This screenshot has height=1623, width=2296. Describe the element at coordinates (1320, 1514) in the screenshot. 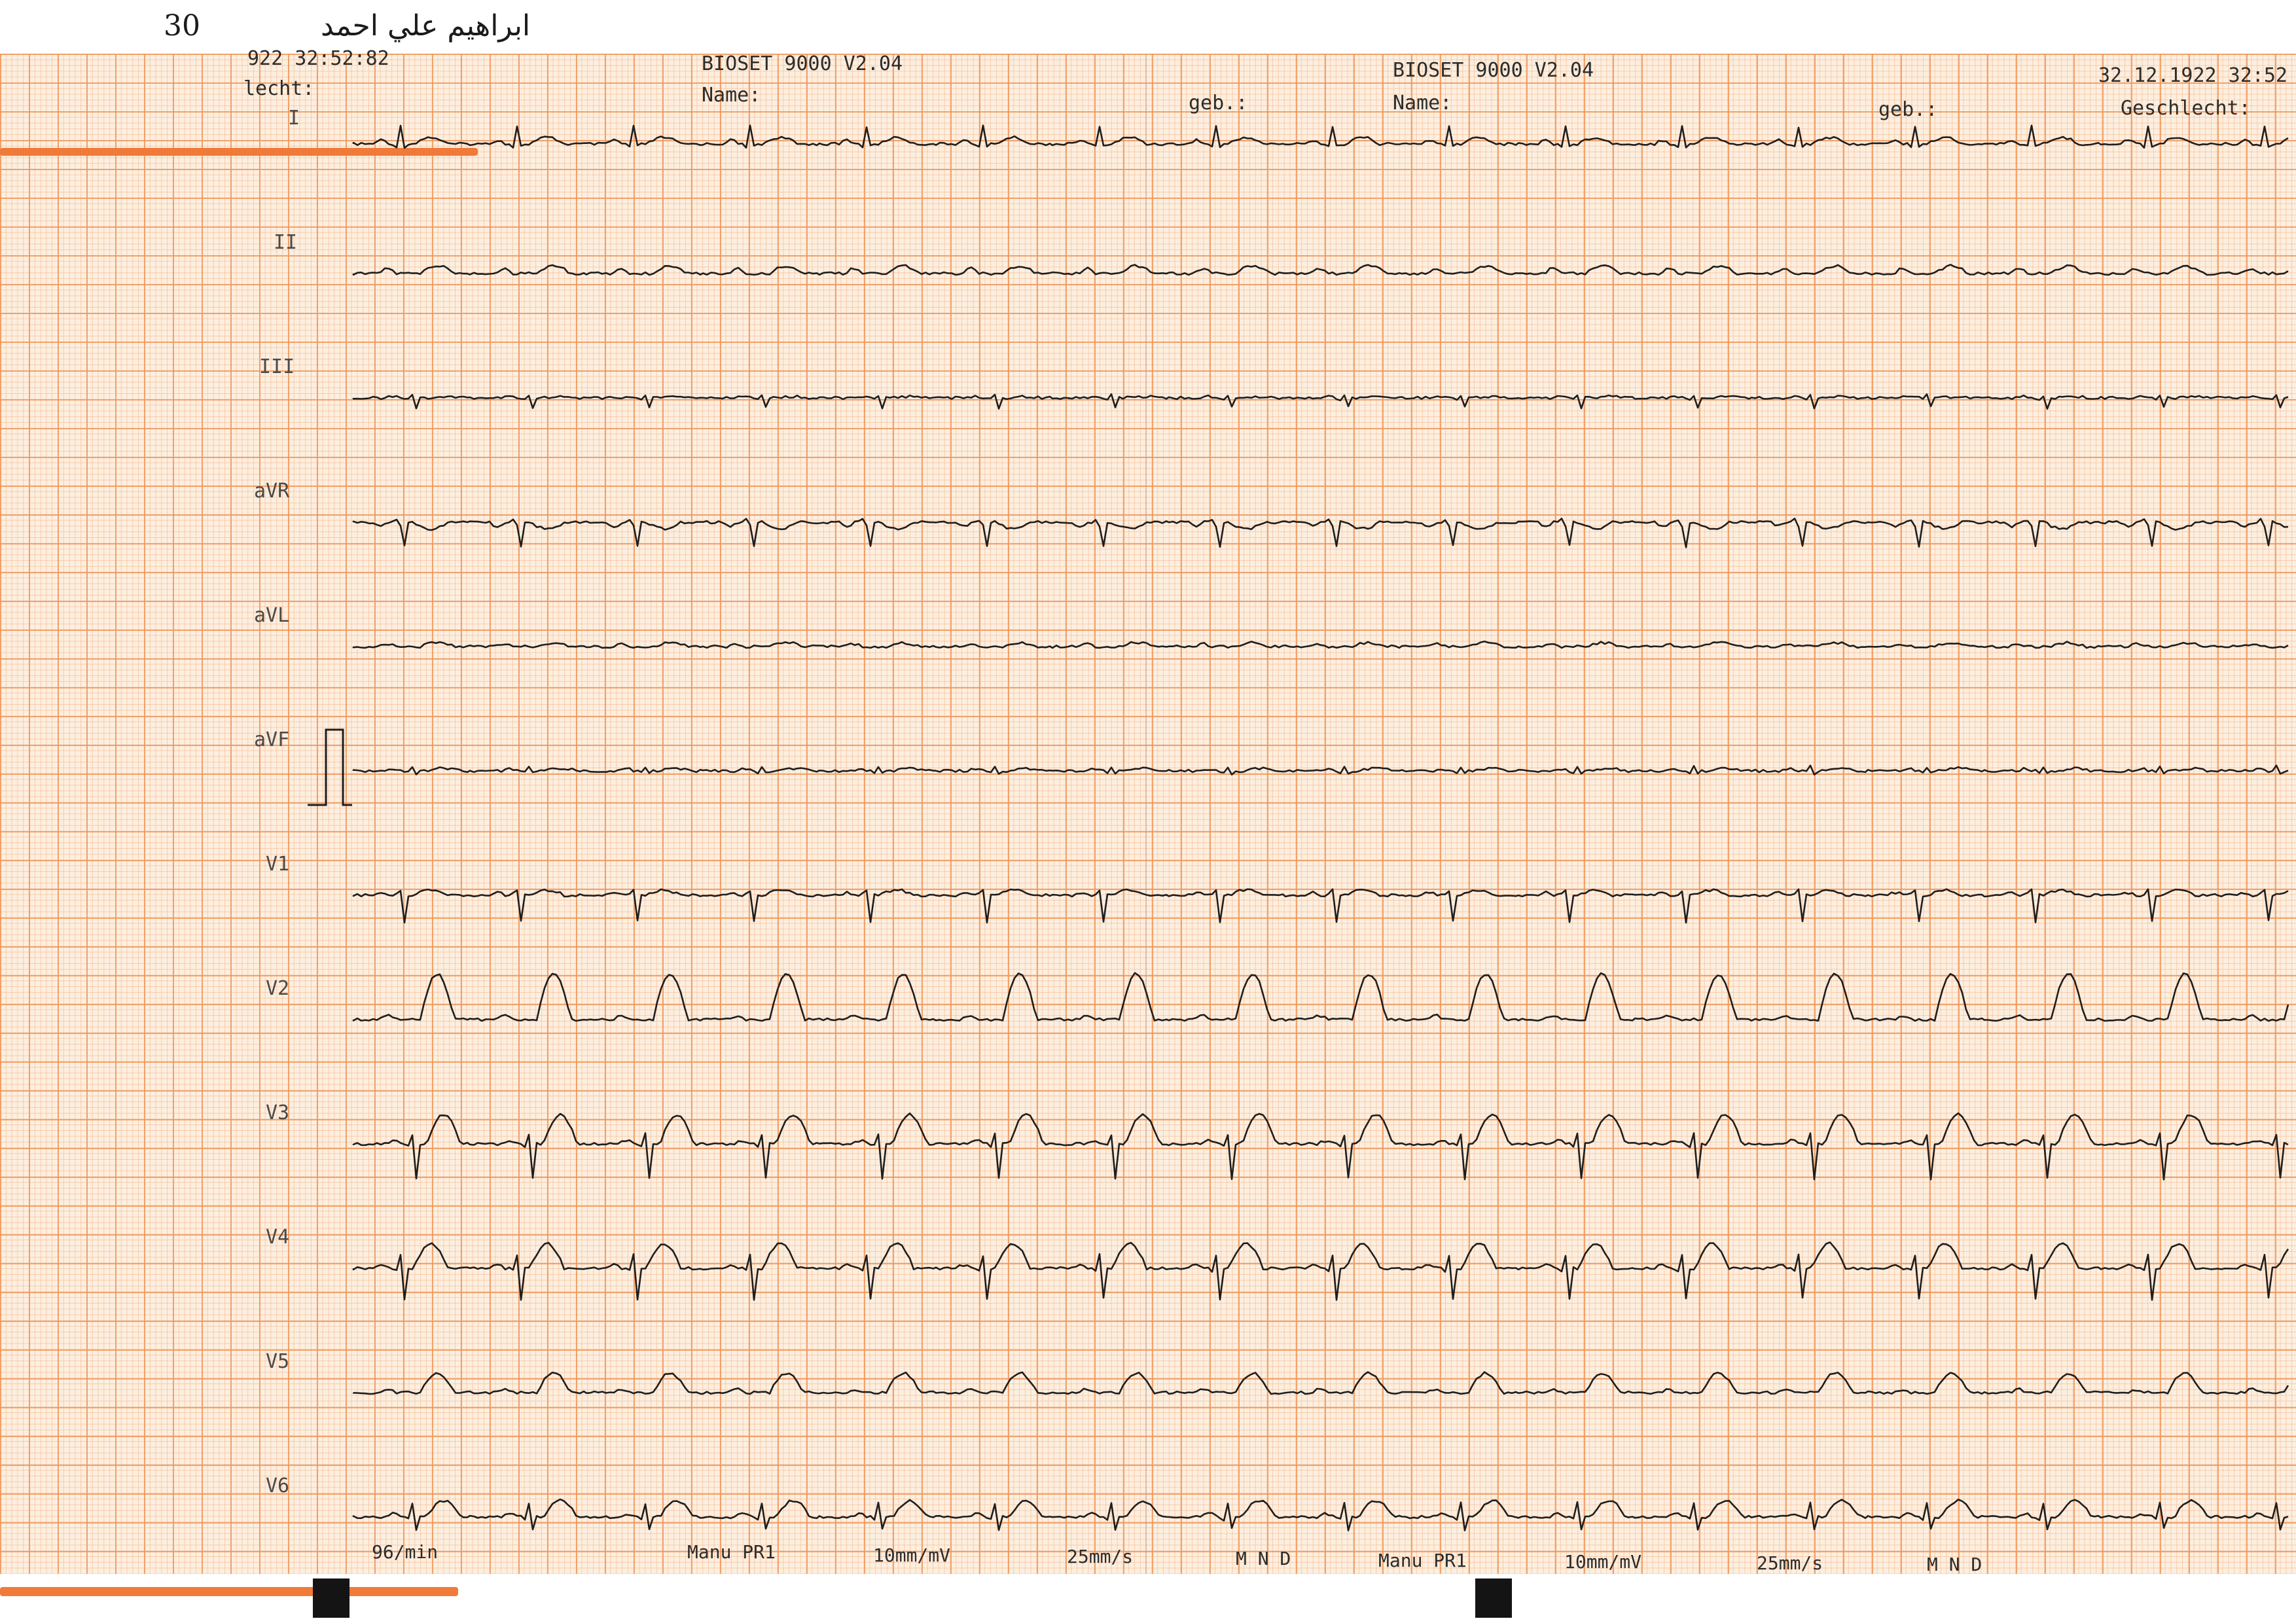

I see `ecg-trace-lead-v6` at that location.